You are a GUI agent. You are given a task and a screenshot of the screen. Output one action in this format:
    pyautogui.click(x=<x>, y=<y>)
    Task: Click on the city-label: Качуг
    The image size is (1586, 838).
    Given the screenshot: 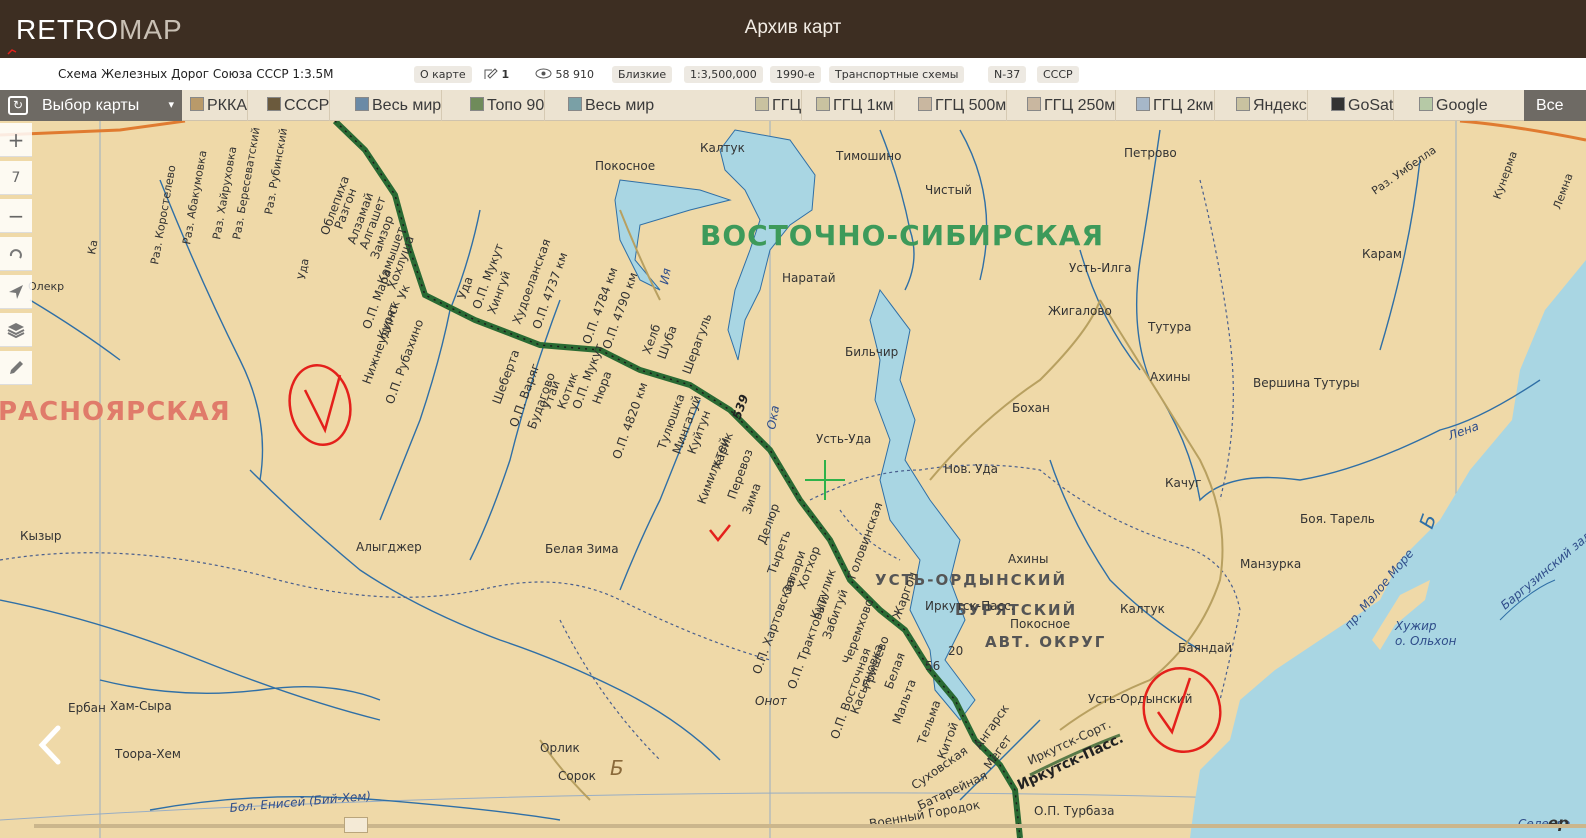 What is the action you would take?
    pyautogui.click(x=1183, y=483)
    